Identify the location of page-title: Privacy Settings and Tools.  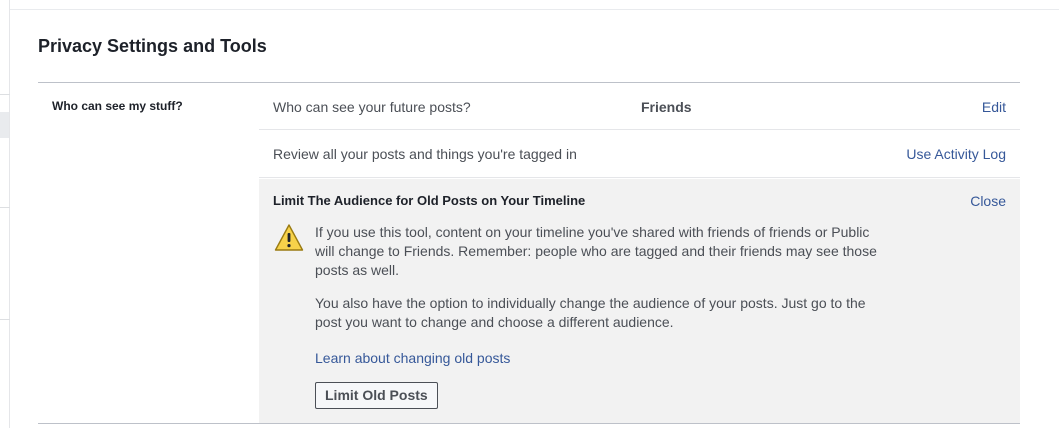
(152, 46).